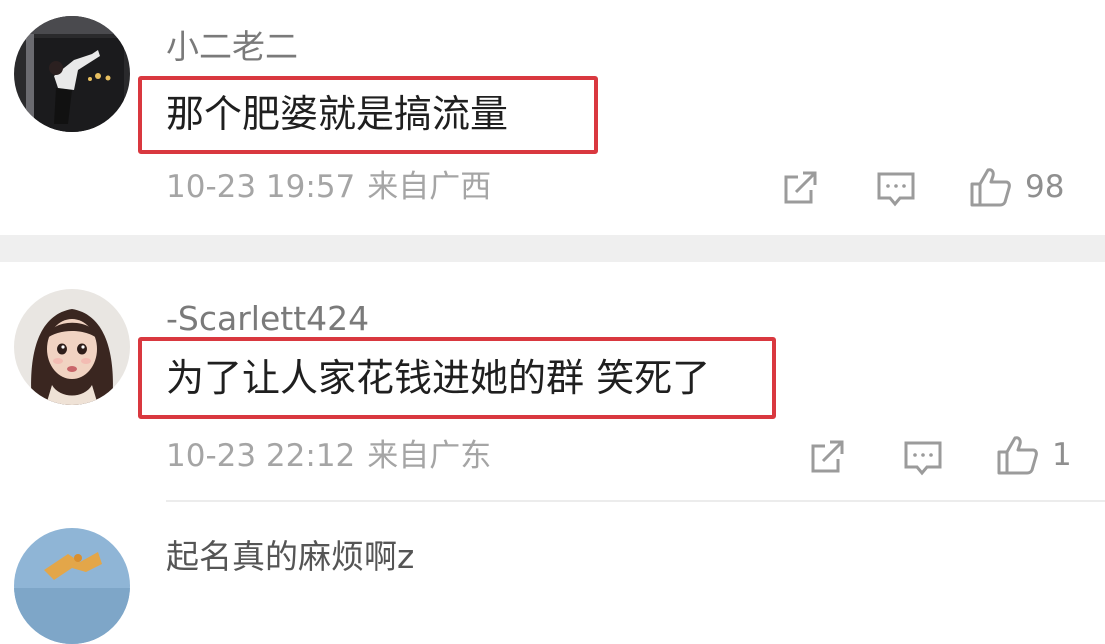 This screenshot has width=1105, height=644. What do you see at coordinates (1045, 186) in the screenshot?
I see `like-count: 98` at bounding box center [1045, 186].